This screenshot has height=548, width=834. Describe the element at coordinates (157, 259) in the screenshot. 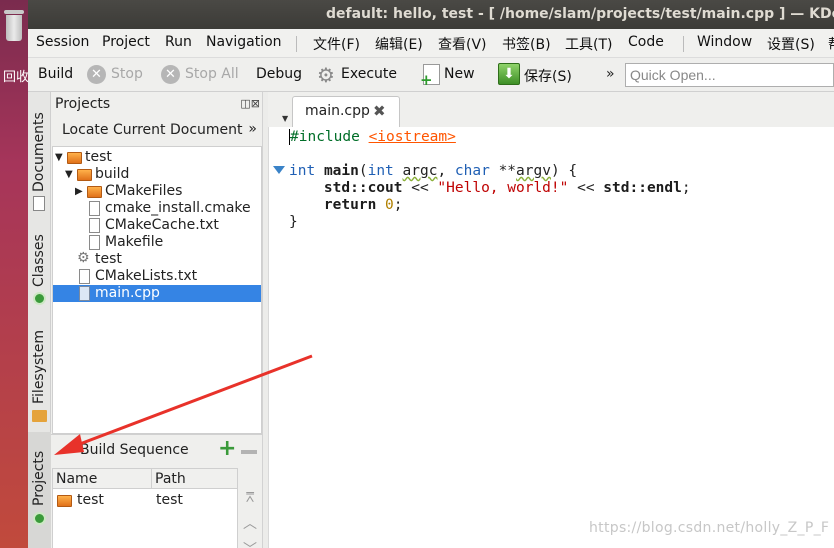

I see `tree-row: ⚙ test` at that location.